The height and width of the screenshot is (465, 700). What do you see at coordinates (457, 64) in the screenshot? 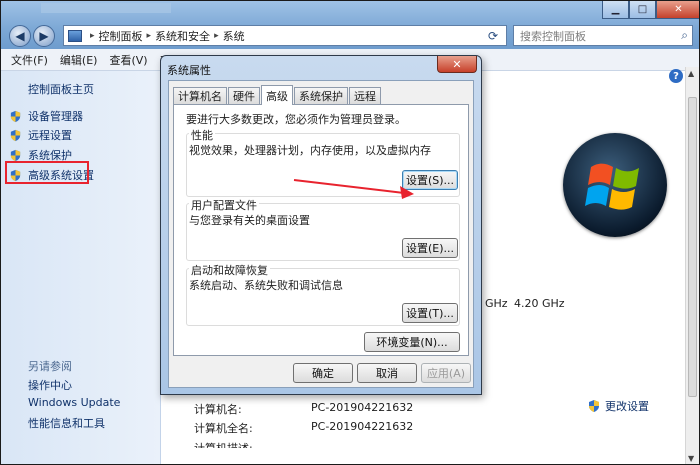
I see `dialog-close-button: ✕` at bounding box center [457, 64].